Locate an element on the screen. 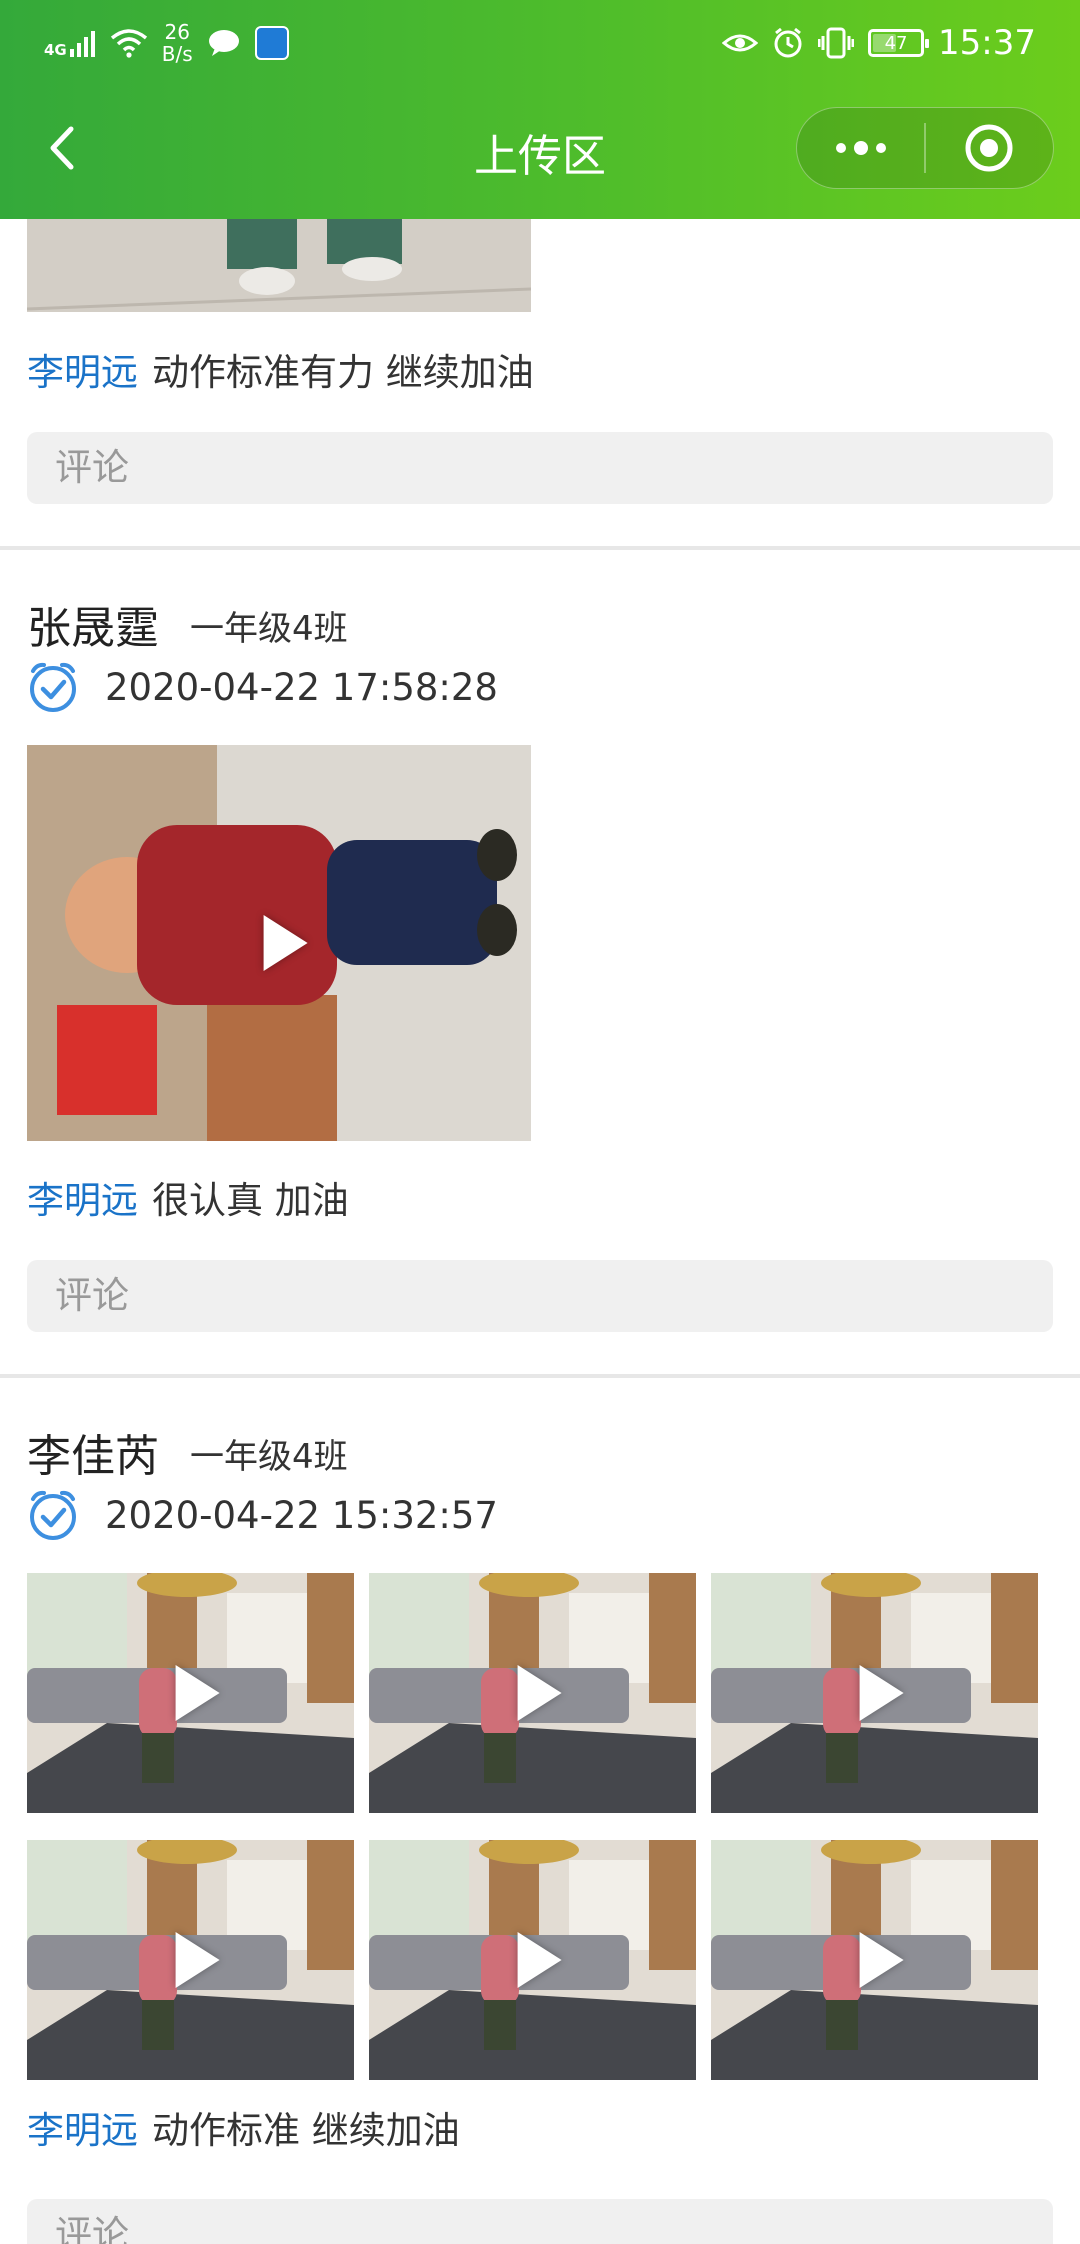  header: 4G 26 B/s 47 15:37 上传区 is located at coordinates (540, 109).